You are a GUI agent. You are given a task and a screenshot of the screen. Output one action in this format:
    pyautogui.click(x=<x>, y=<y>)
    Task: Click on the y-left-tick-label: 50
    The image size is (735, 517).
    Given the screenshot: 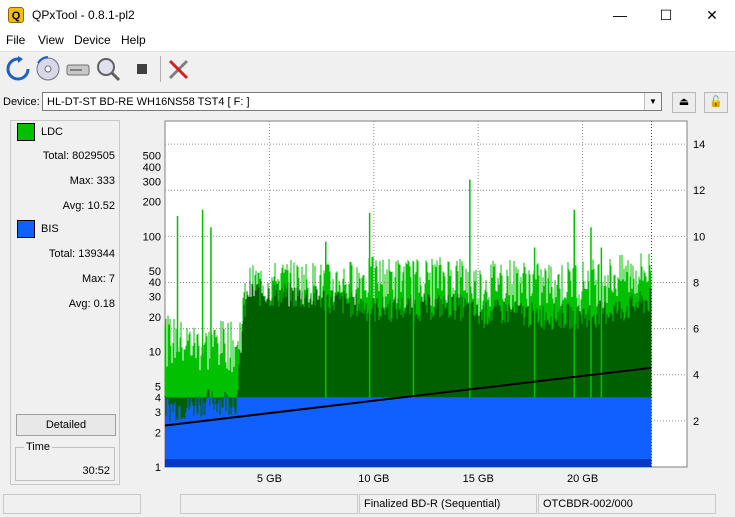 What is the action you would take?
    pyautogui.click(x=155, y=272)
    